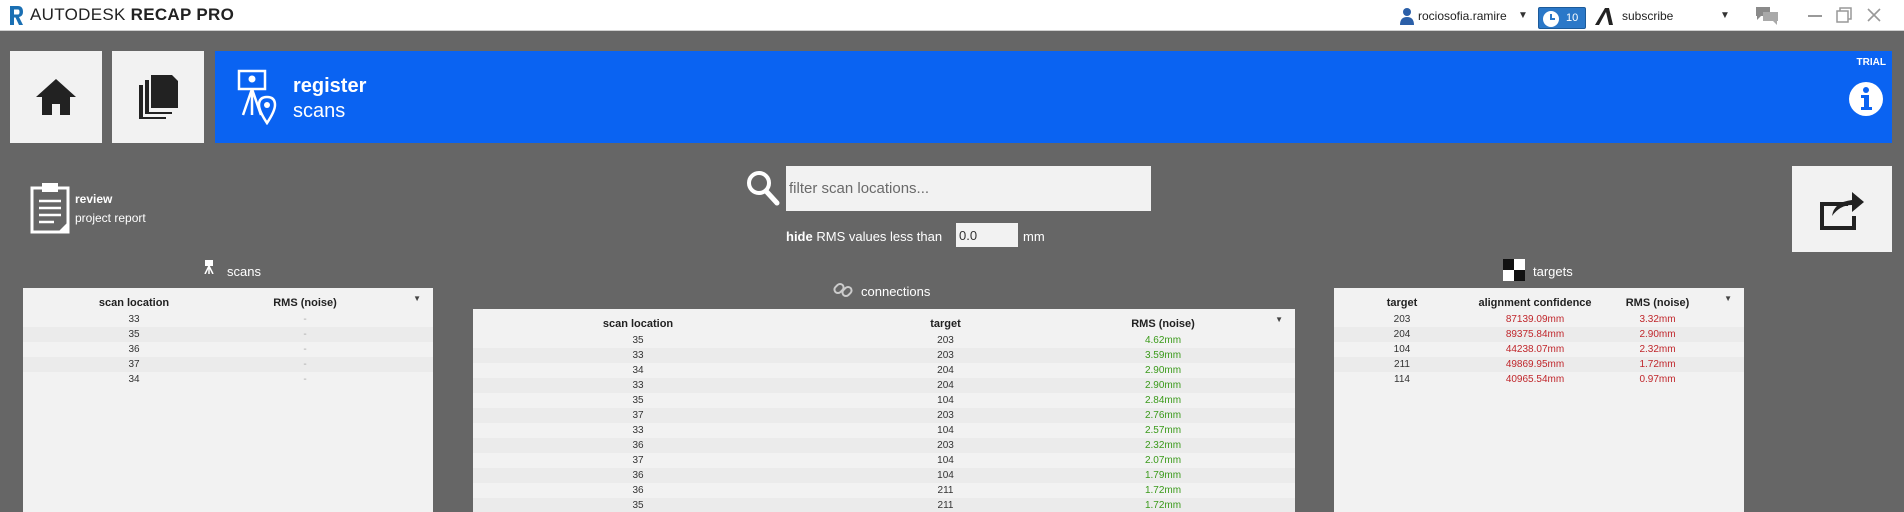  What do you see at coordinates (1815, 16) in the screenshot?
I see `minimize-icon` at bounding box center [1815, 16].